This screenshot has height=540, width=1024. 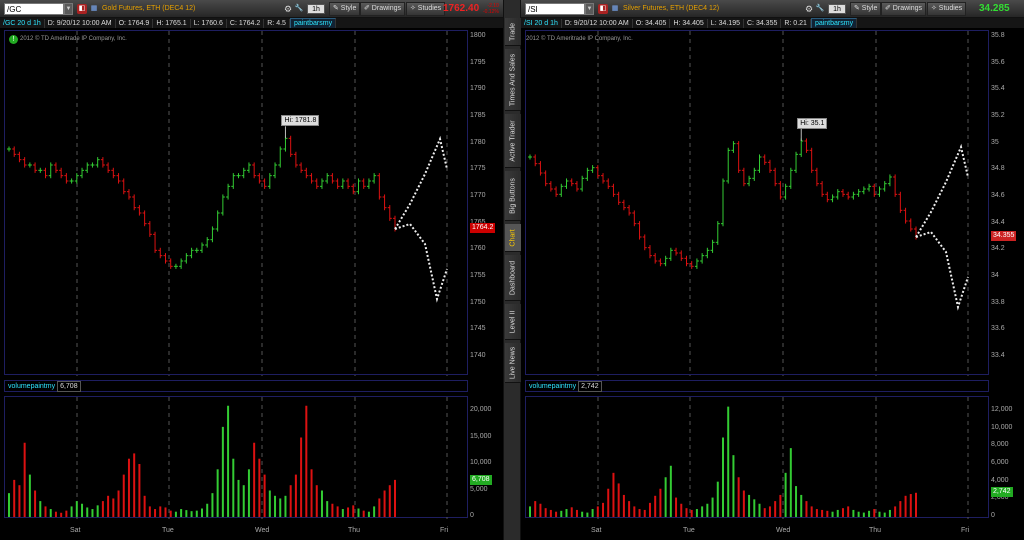 What do you see at coordinates (993, 515) in the screenshot?
I see `volume-tick: 0` at bounding box center [993, 515].